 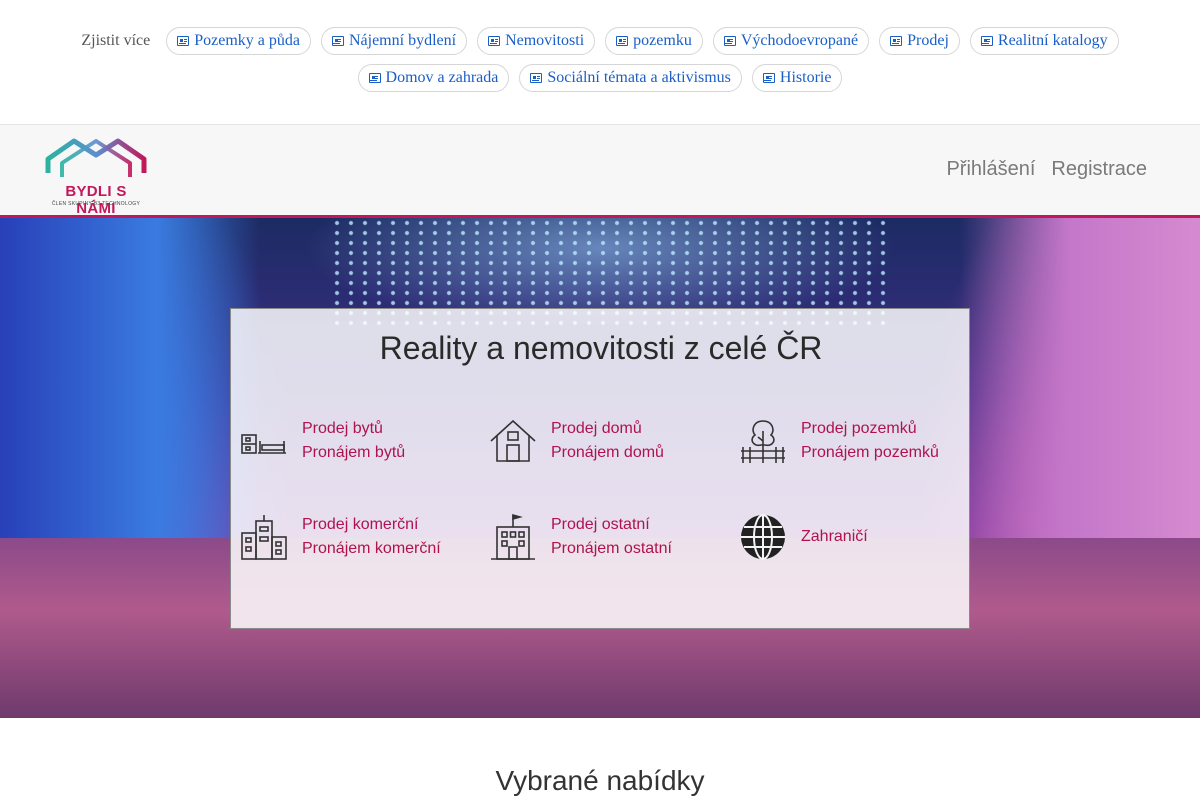 I want to click on category-houses: Prodej domů Pronájem domů, so click(x=576, y=441).